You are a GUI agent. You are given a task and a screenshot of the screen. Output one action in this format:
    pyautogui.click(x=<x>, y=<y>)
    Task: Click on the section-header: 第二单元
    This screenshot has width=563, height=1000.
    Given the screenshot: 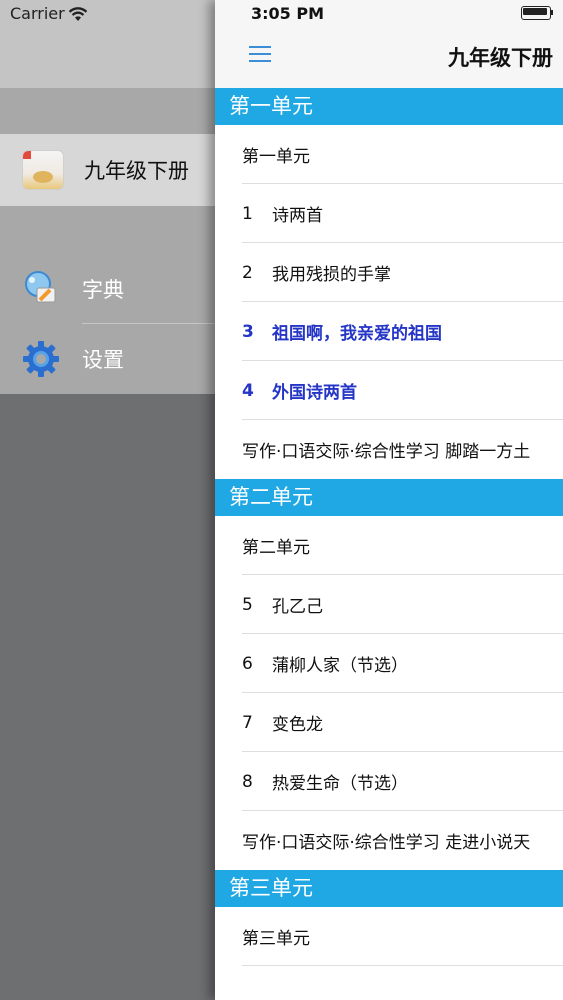 What is the action you would take?
    pyautogui.click(x=389, y=497)
    